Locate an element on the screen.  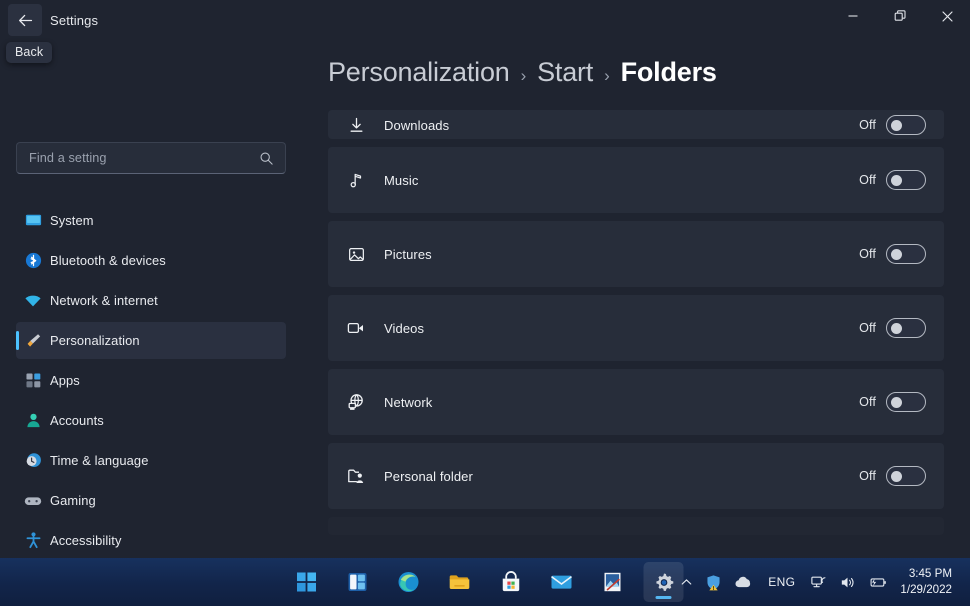
store-icon is located at coordinates (510, 580).